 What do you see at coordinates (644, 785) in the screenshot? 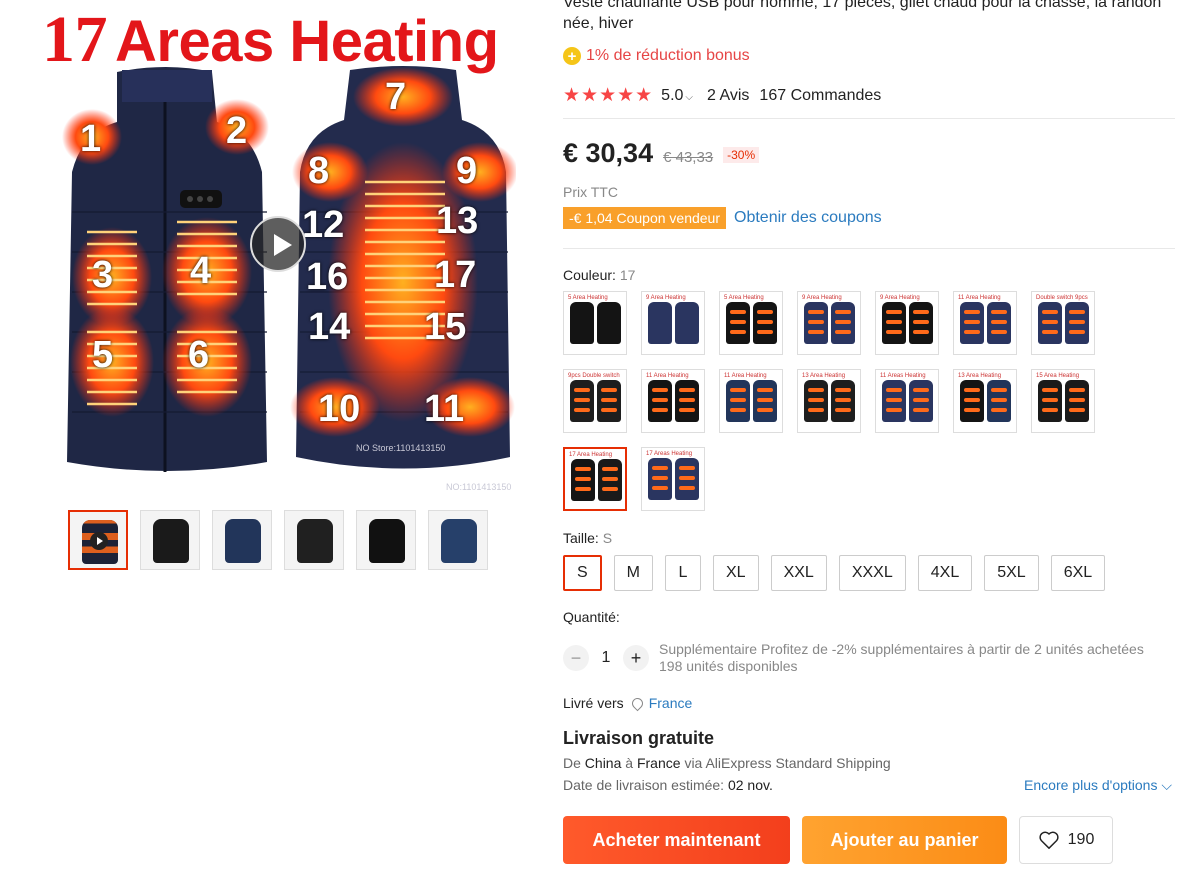
I see `delivery-date-label: Date de livraison estimée:` at bounding box center [644, 785].